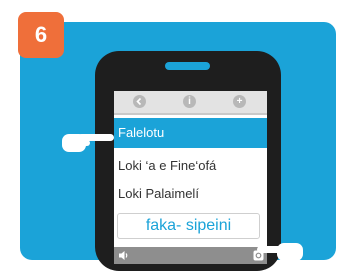  What do you see at coordinates (187, 66) in the screenshot?
I see `phone-speaker` at bounding box center [187, 66].